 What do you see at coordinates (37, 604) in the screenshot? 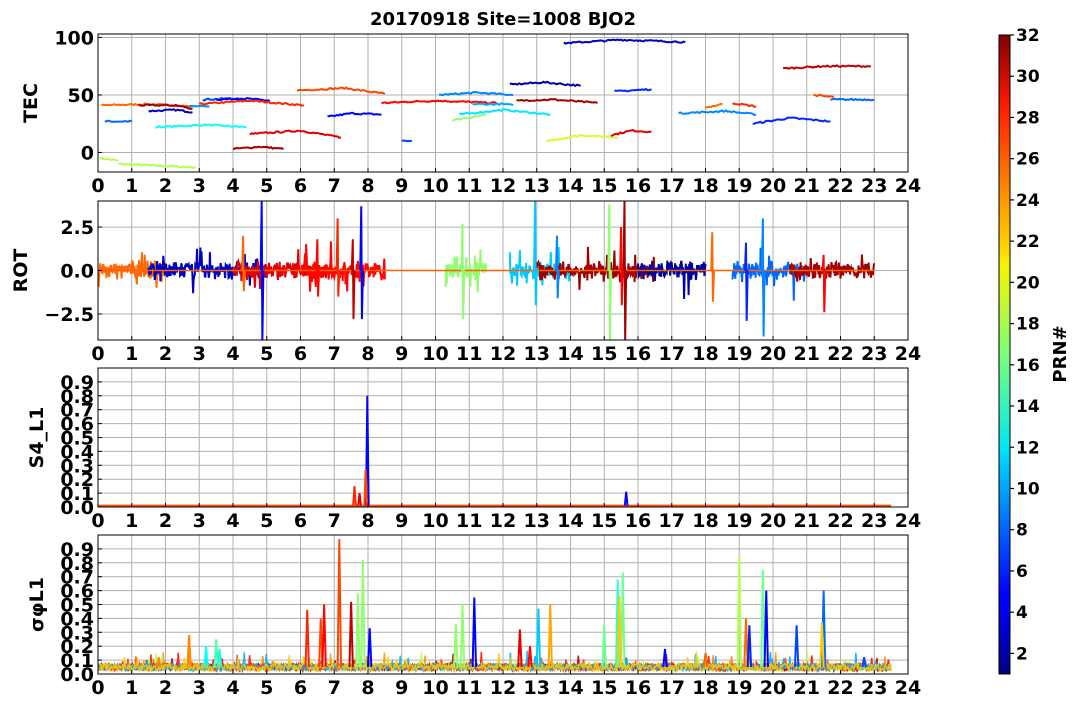
I see `y-axis-label: σφL1` at bounding box center [37, 604].